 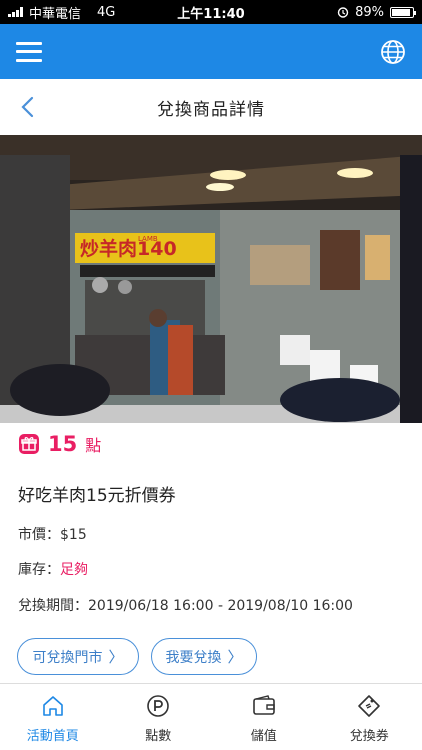 What do you see at coordinates (15, 12) in the screenshot?
I see `signal-icon` at bounding box center [15, 12].